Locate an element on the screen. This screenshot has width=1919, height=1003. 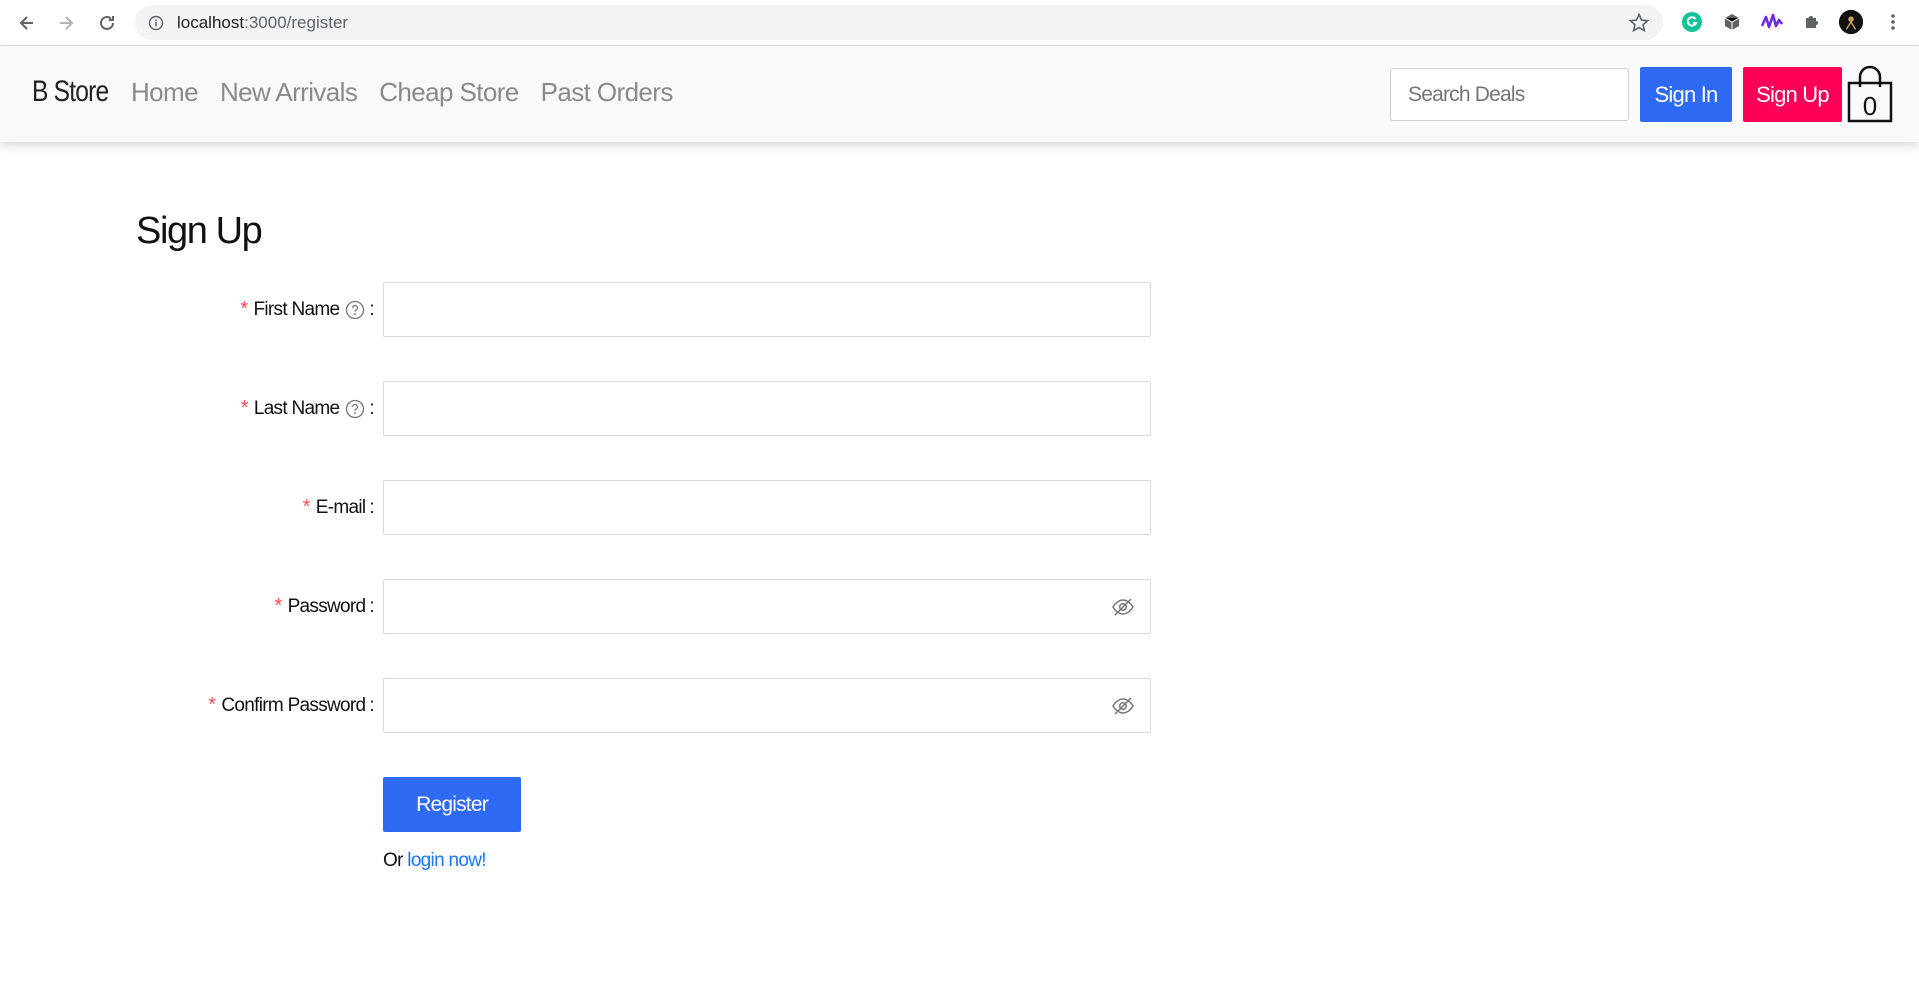
last-name-row: * Last Name : is located at coordinates (580, 409).